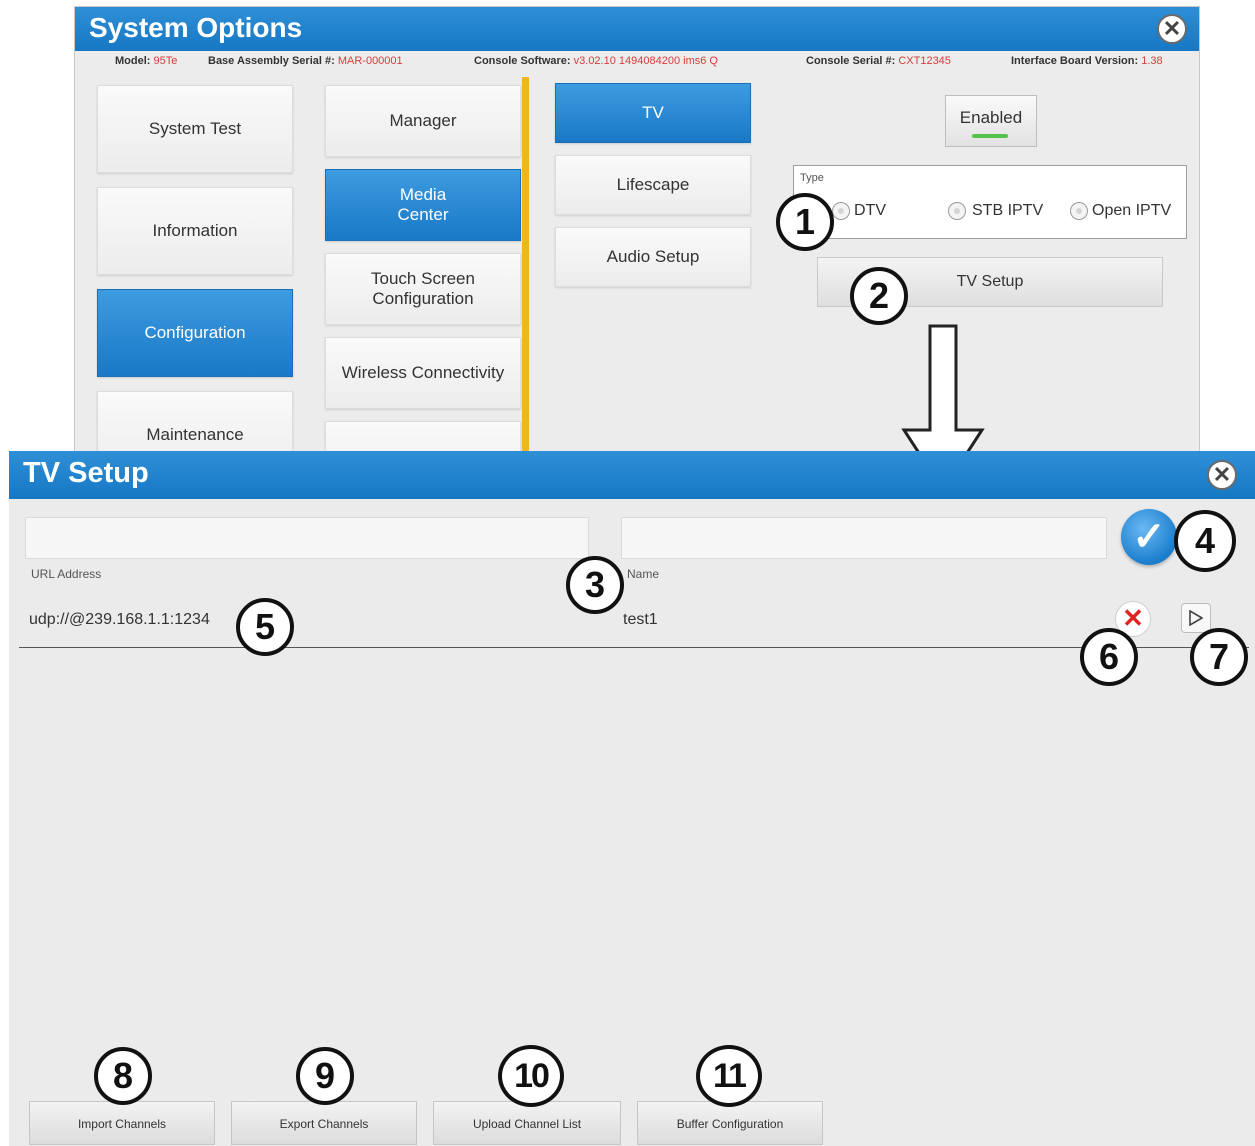 This screenshot has height=1146, width=1255. Describe the element at coordinates (729, 1076) in the screenshot. I see `callout-11: 11` at that location.